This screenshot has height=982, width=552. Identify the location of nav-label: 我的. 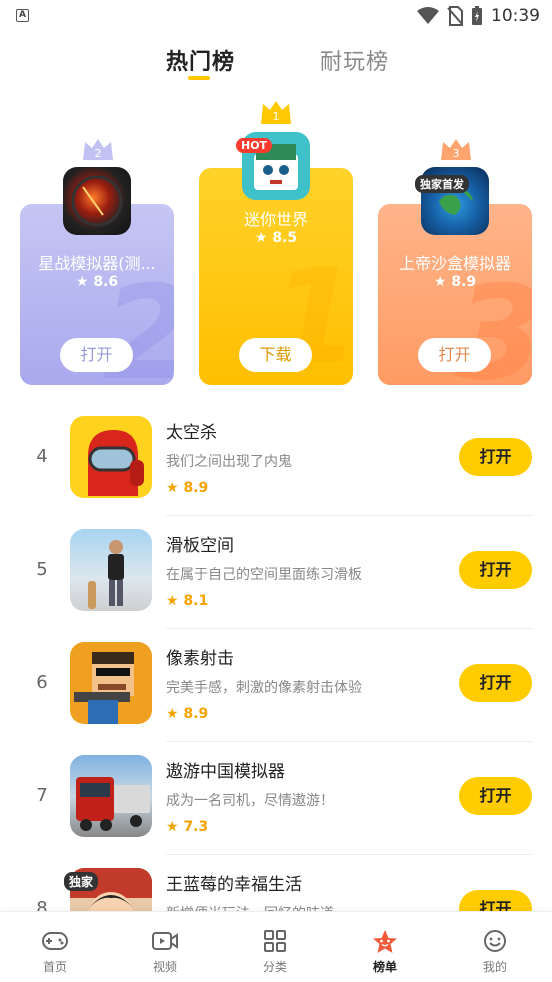
(494, 967).